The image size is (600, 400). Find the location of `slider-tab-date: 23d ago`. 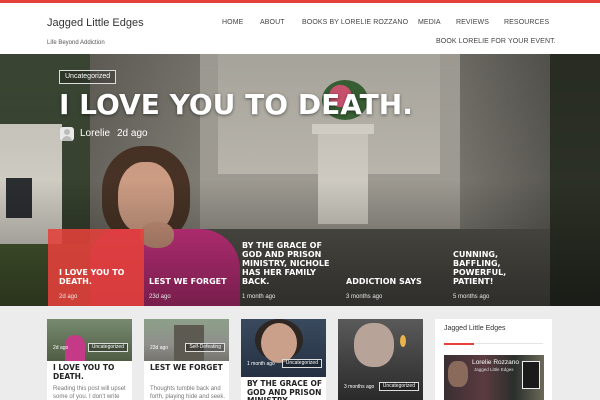

slider-tab-date: 23d ago is located at coordinates (160, 297).